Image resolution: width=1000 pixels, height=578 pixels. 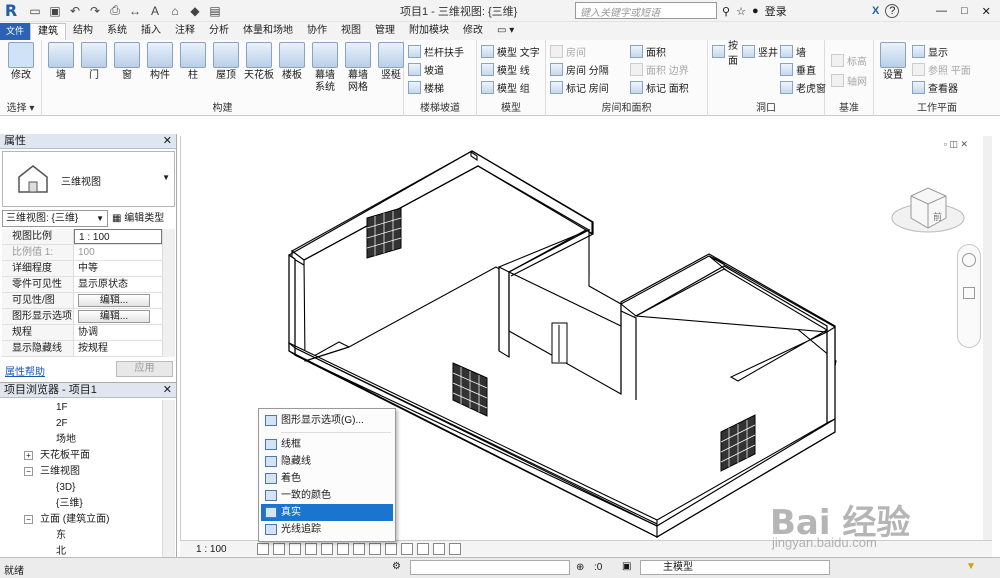 I want to click on column-button: 柱, so click(x=193, y=62).